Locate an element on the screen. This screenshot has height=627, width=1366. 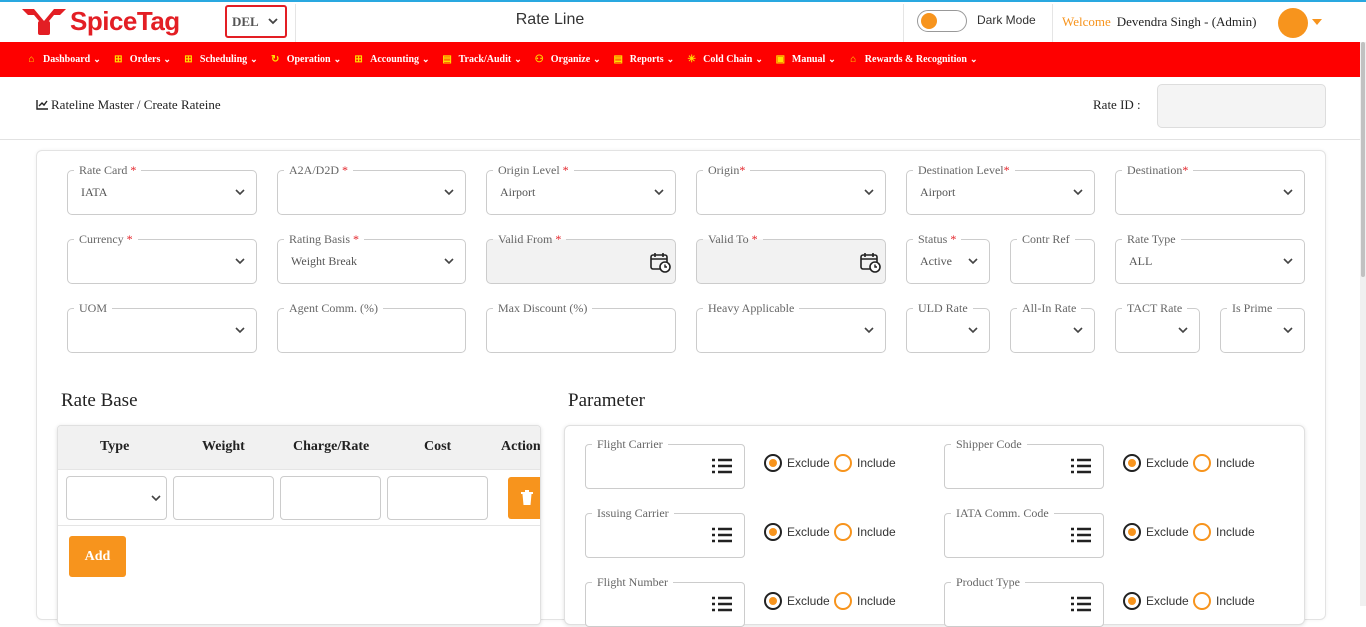
rate-id-field is located at coordinates (1241, 106).